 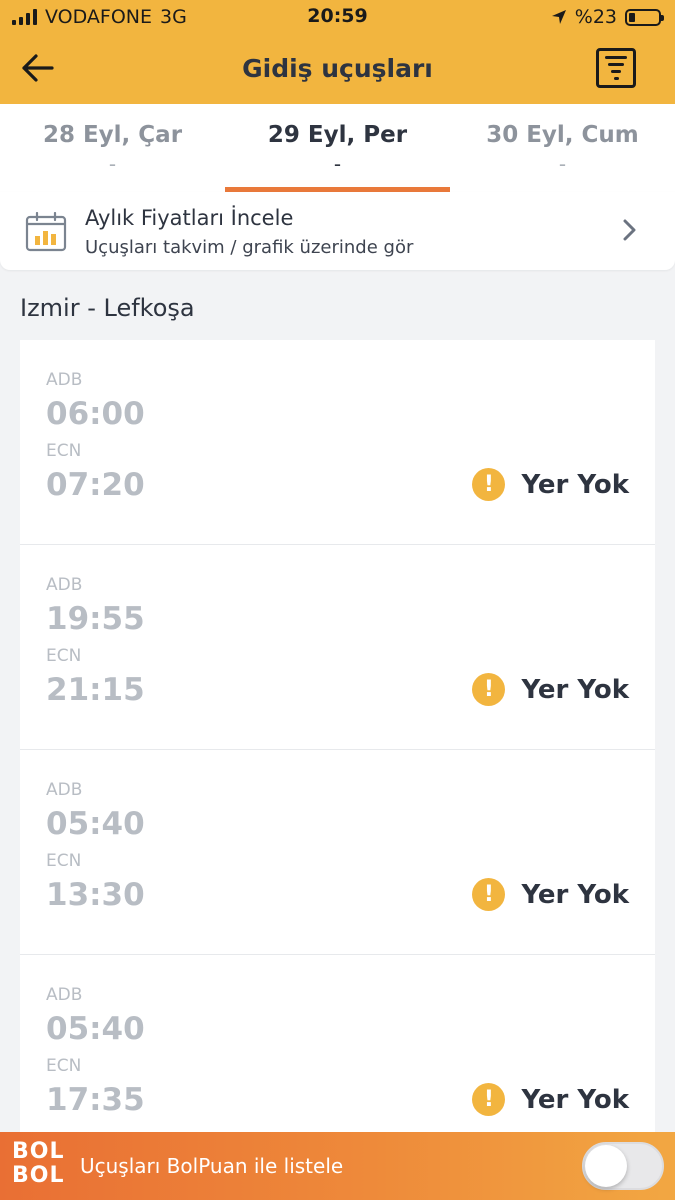 What do you see at coordinates (212, 1166) in the screenshot?
I see `bolpuan-label: Uçuşları BolPuan ile listele` at bounding box center [212, 1166].